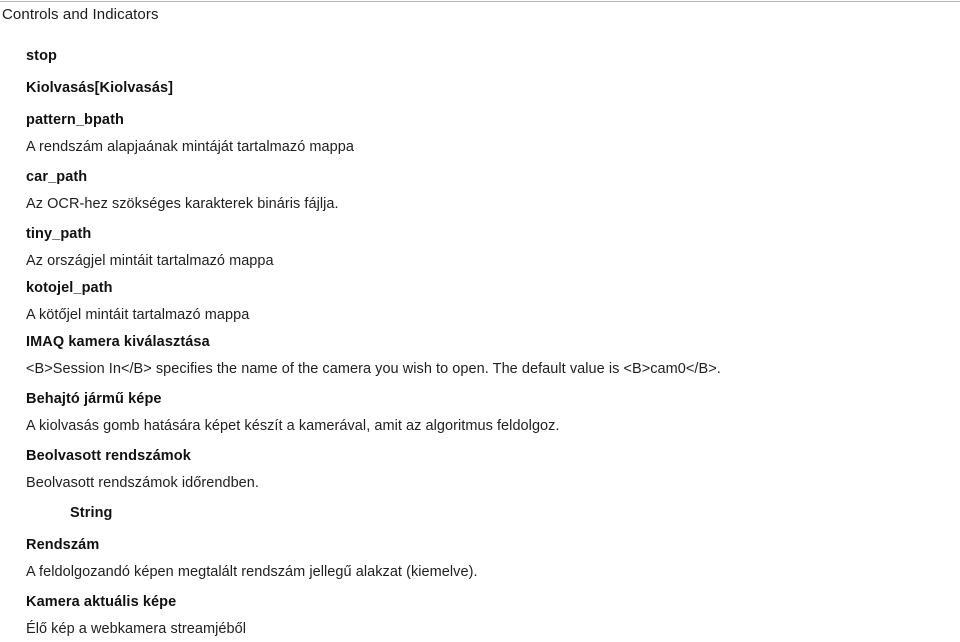  I want to click on entry-term: pattern_bpath, so click(75, 120).